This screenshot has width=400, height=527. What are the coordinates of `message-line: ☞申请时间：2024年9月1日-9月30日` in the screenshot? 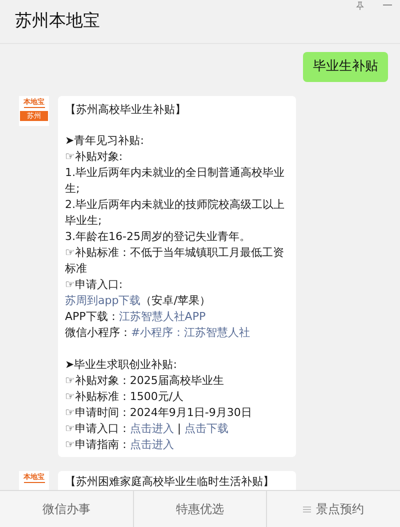 It's located at (159, 413).